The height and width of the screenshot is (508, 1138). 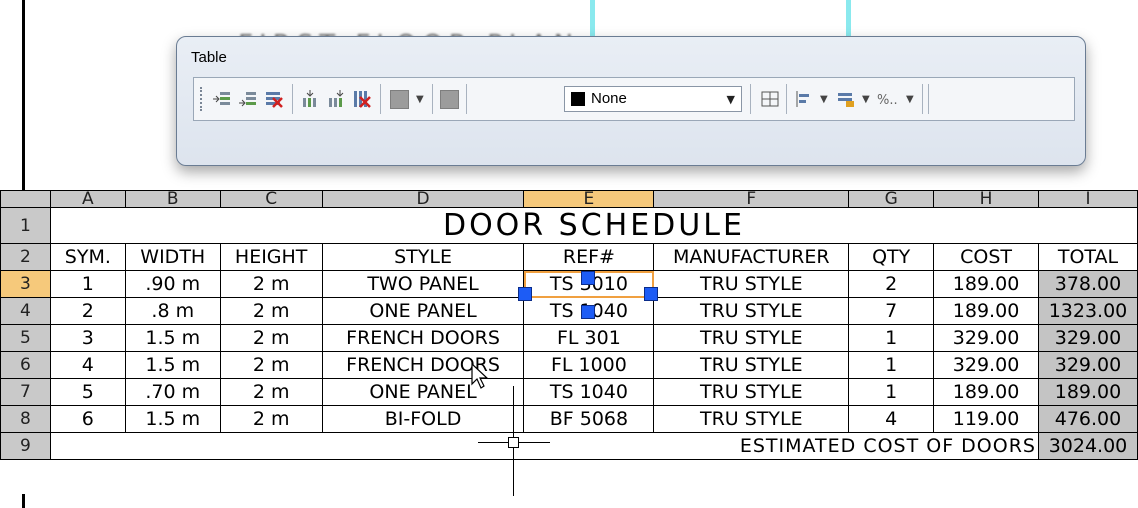 I want to click on column-header-e: E, so click(x=589, y=199).